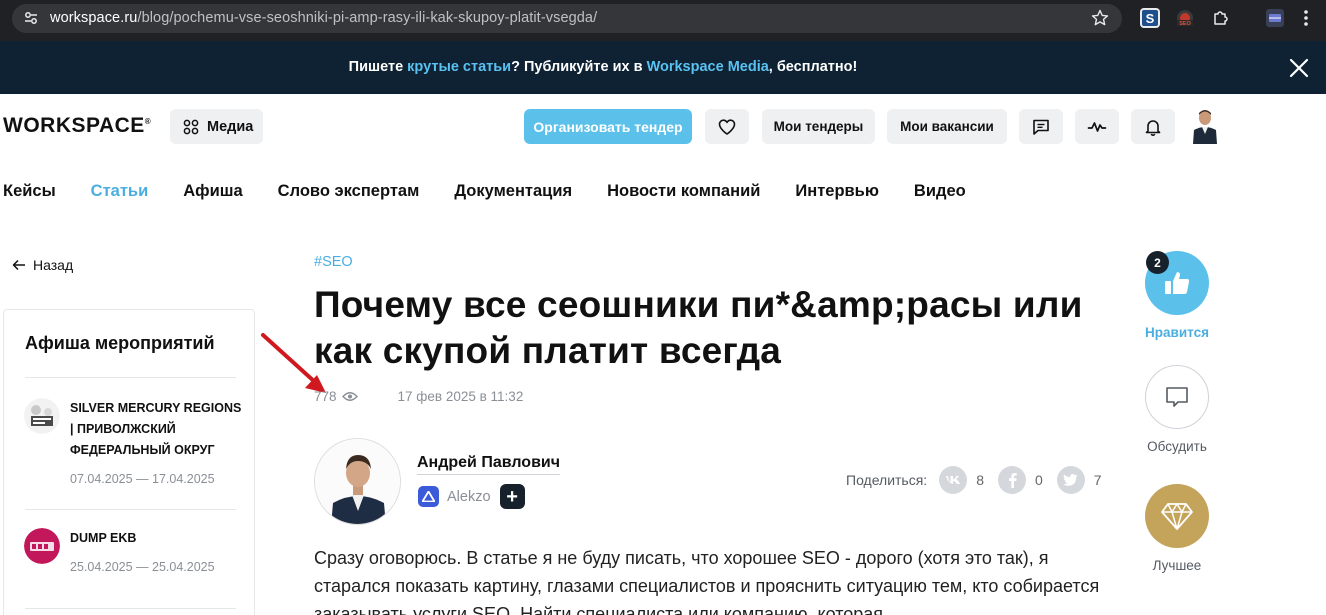 The image size is (1326, 615). Describe the element at coordinates (357, 481) in the screenshot. I see `author-avatar` at that location.